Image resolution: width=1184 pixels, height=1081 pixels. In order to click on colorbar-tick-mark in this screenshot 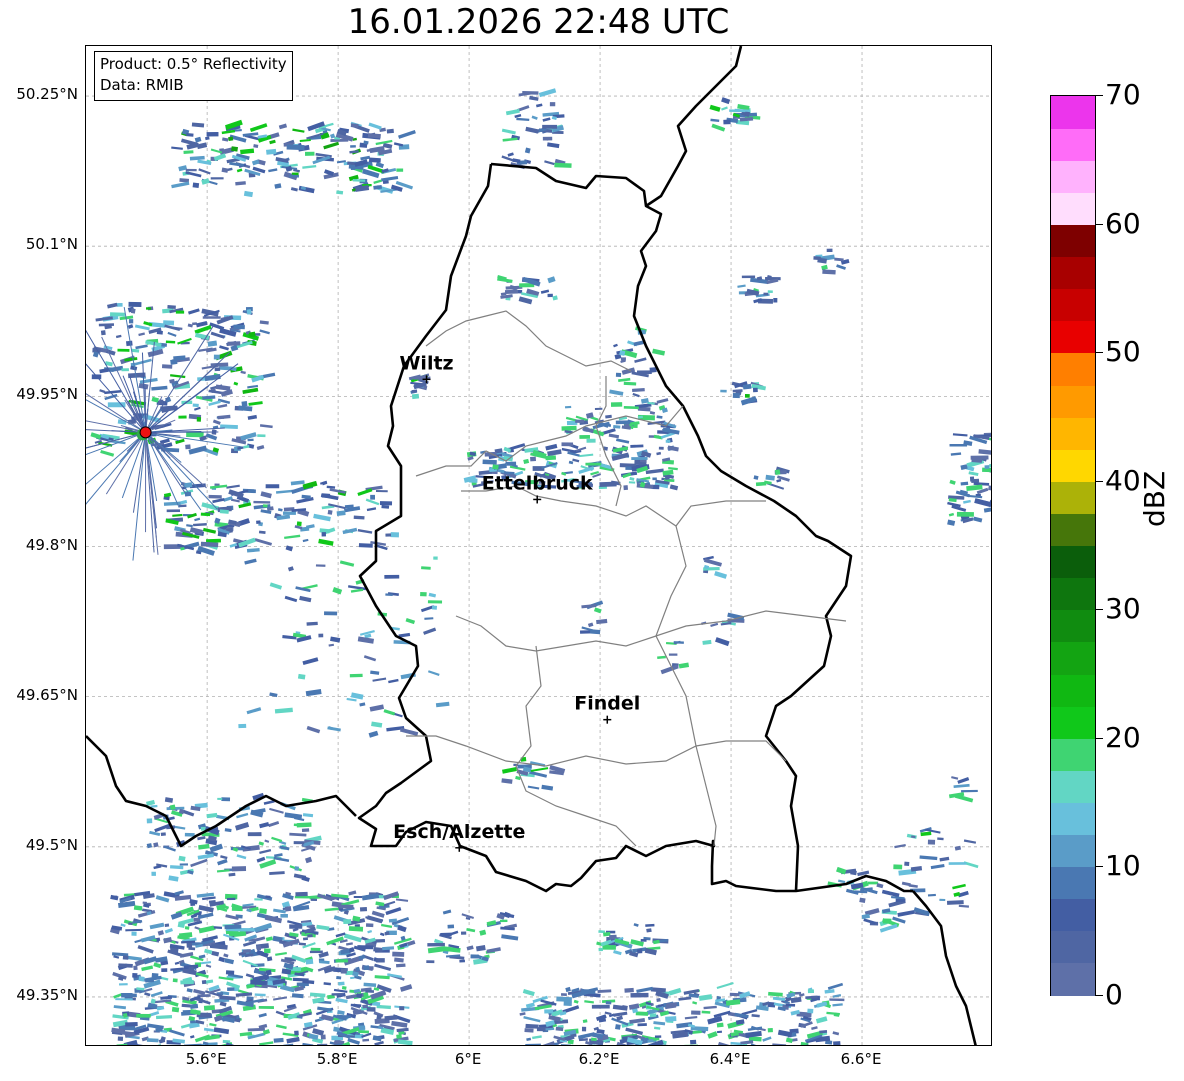, I will do `click(1099, 224)`.